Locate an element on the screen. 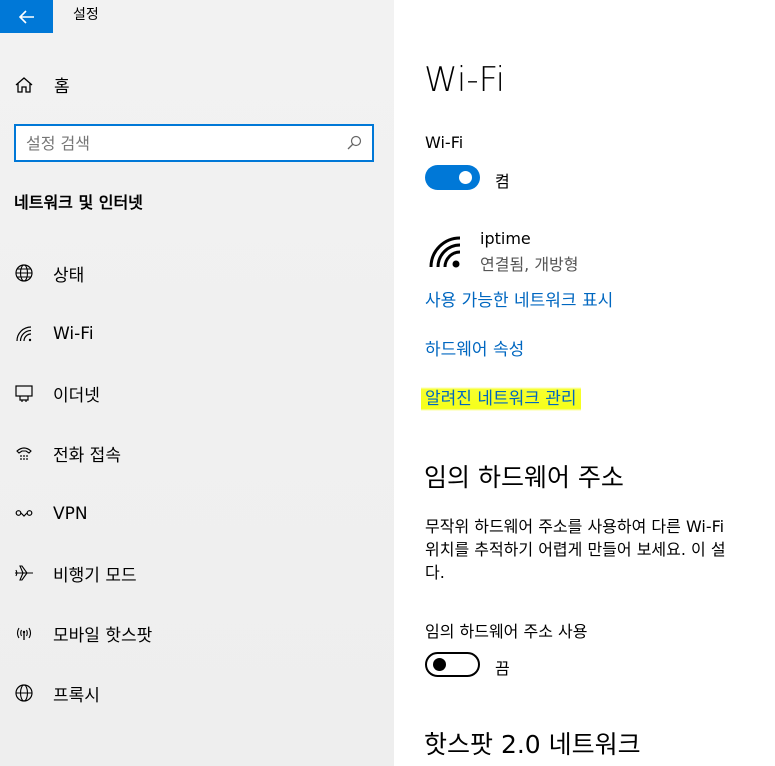  sidebar-item-label: VPN is located at coordinates (70, 514).